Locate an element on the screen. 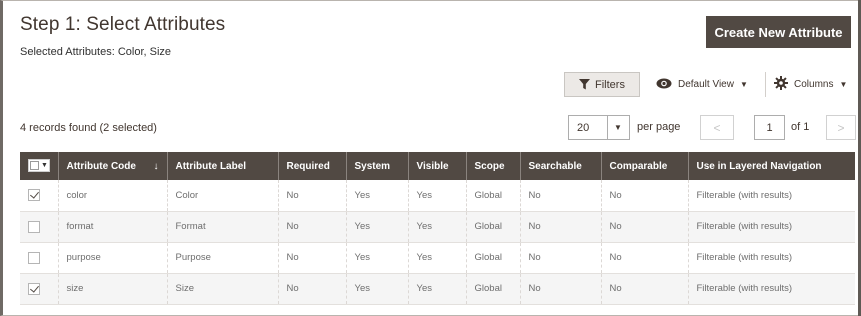  filters-button: Filters is located at coordinates (602, 84).